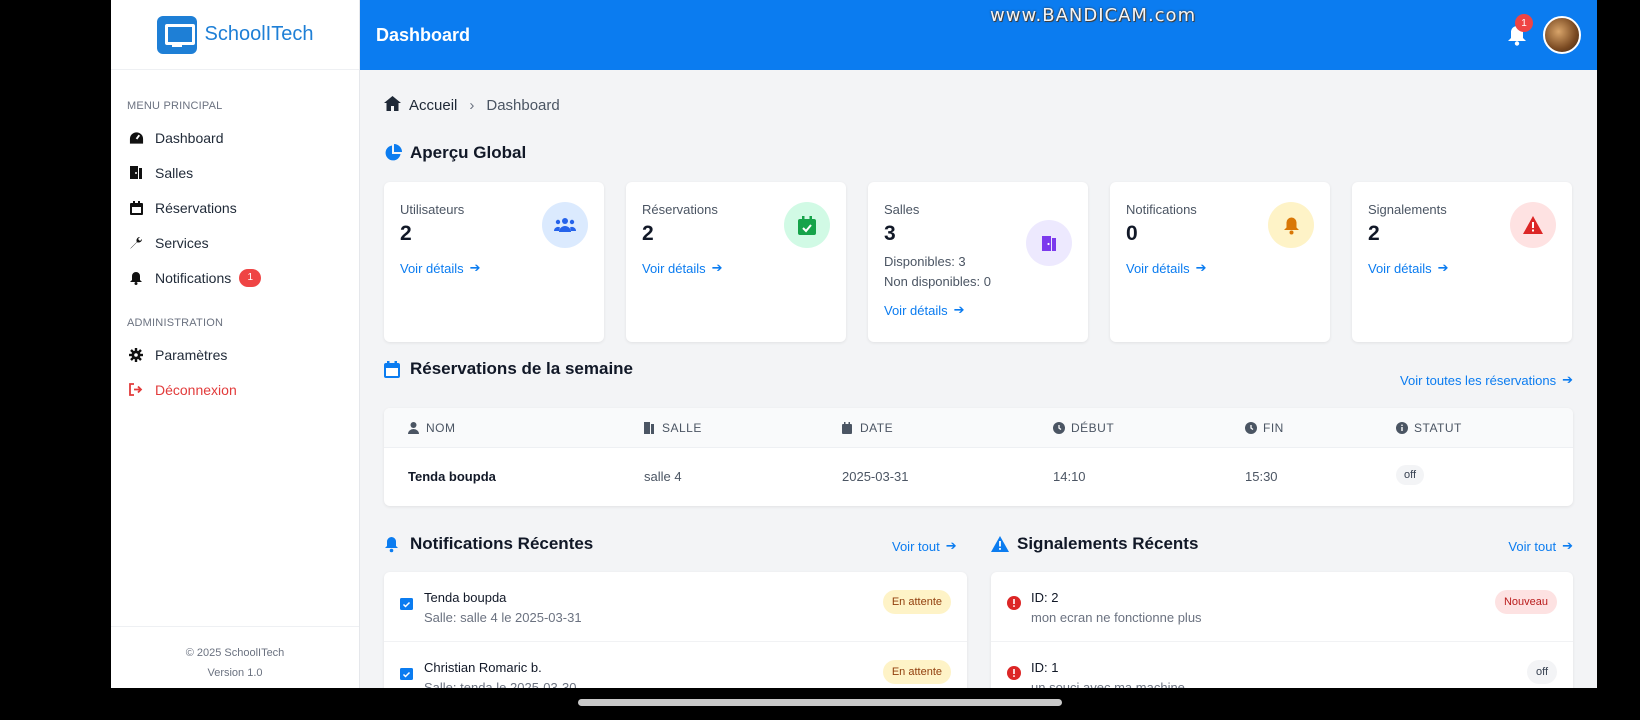 Image resolution: width=1640 pixels, height=720 pixels. I want to click on recent-notifications-title: Notifications Récentes, so click(488, 544).